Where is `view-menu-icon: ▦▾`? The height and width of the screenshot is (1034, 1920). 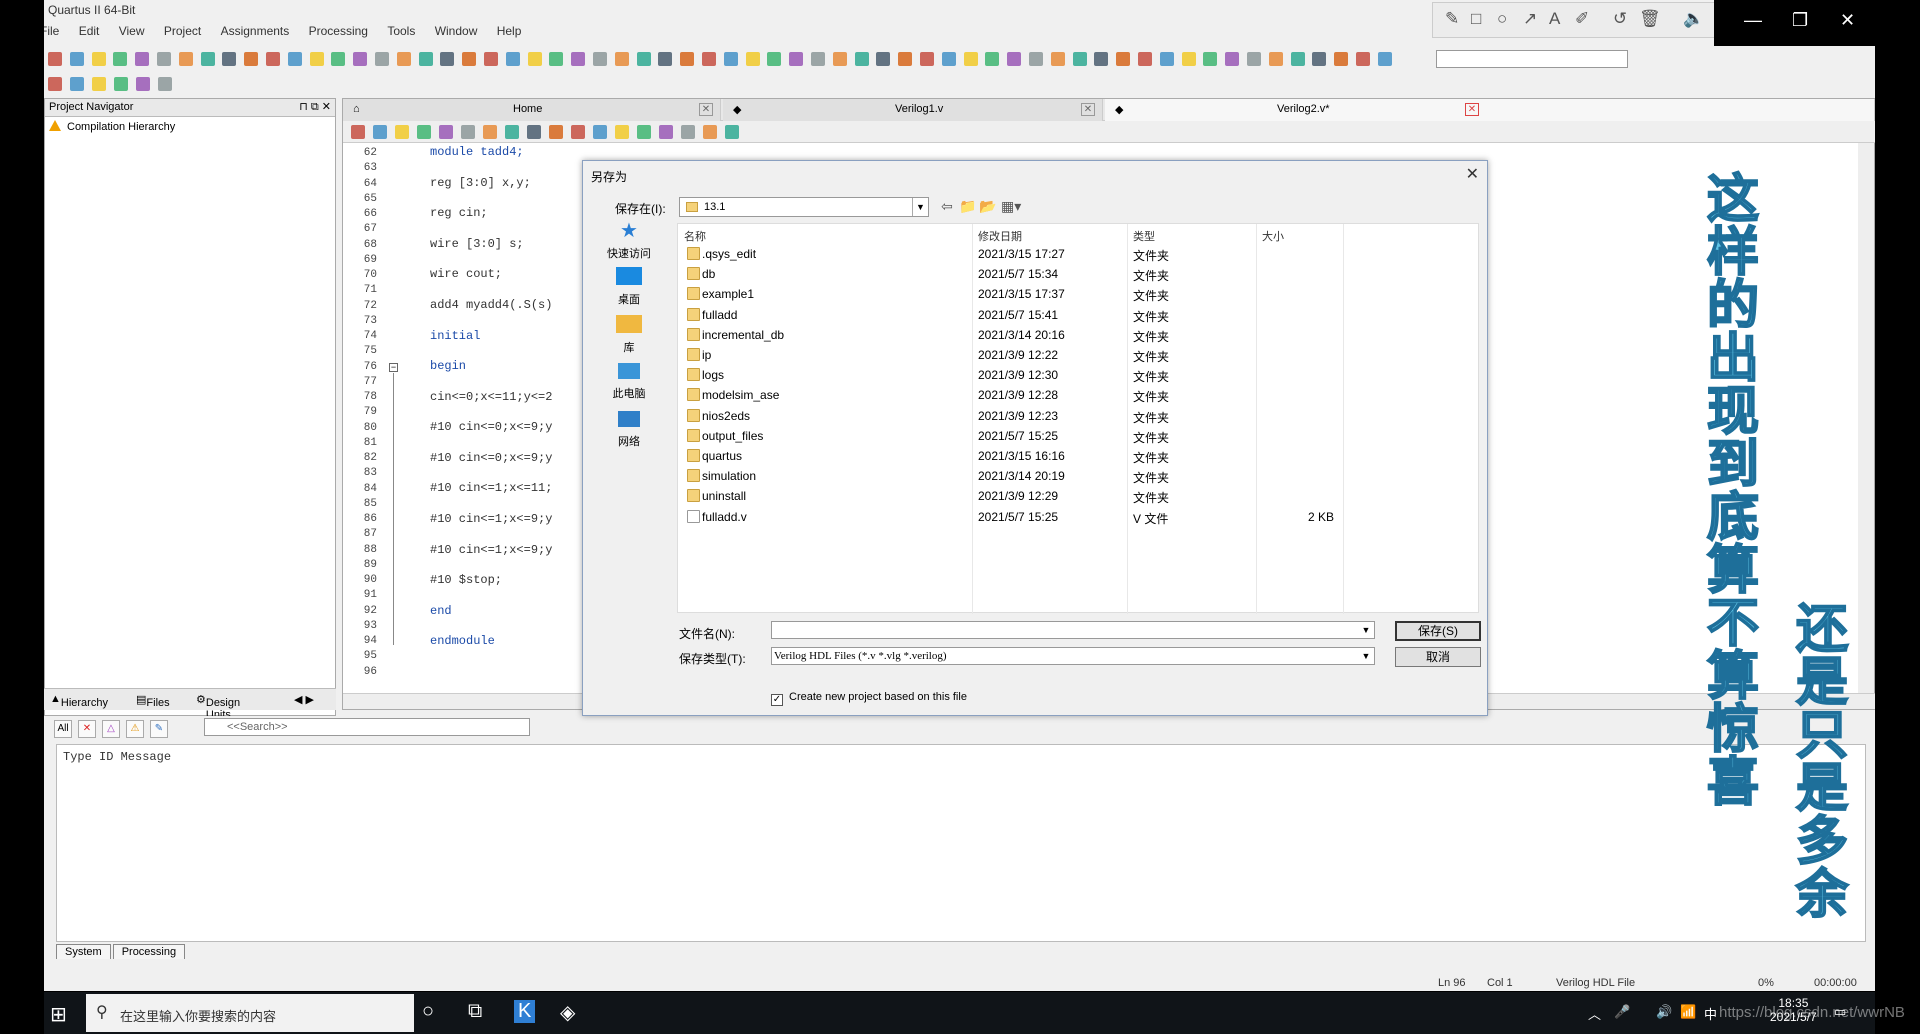
view-menu-icon: ▦▾ is located at coordinates (1011, 206).